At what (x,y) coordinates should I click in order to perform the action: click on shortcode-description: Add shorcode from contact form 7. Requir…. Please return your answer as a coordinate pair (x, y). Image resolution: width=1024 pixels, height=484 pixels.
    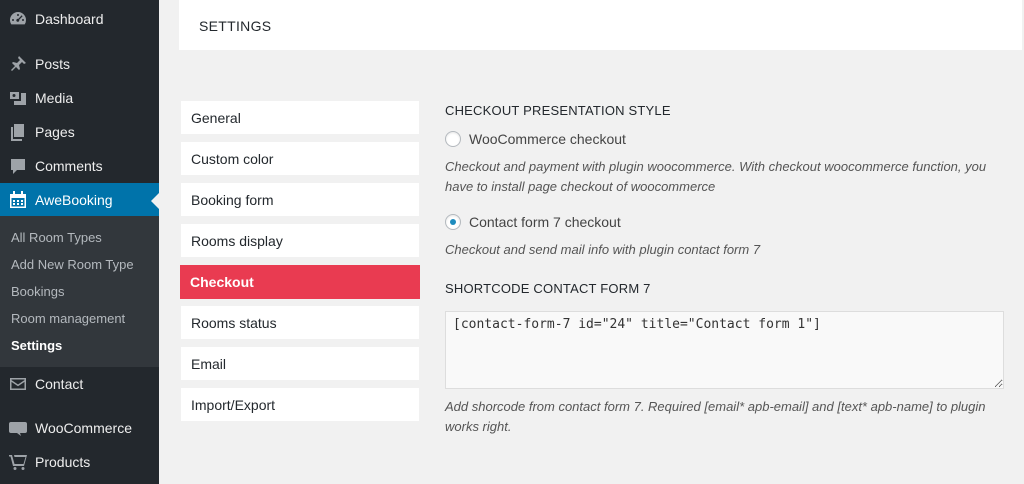
    Looking at the image, I should click on (715, 416).